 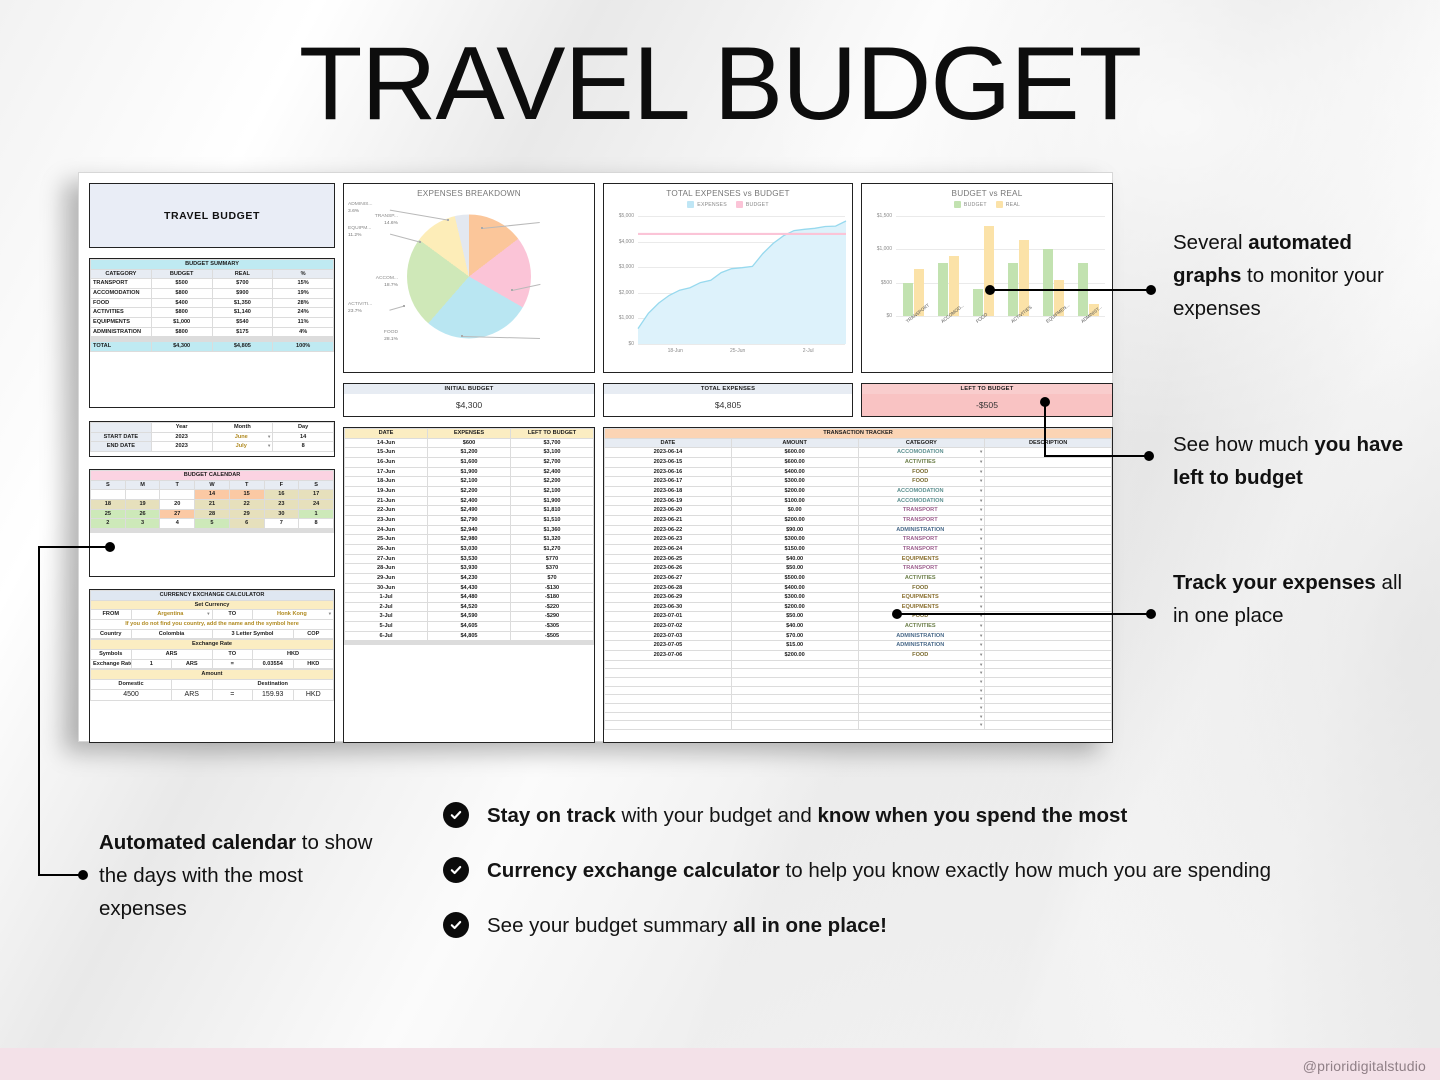 What do you see at coordinates (921, 530) in the screenshot?
I see `tracker-cell: ADMINISTRATION ▾` at bounding box center [921, 530].